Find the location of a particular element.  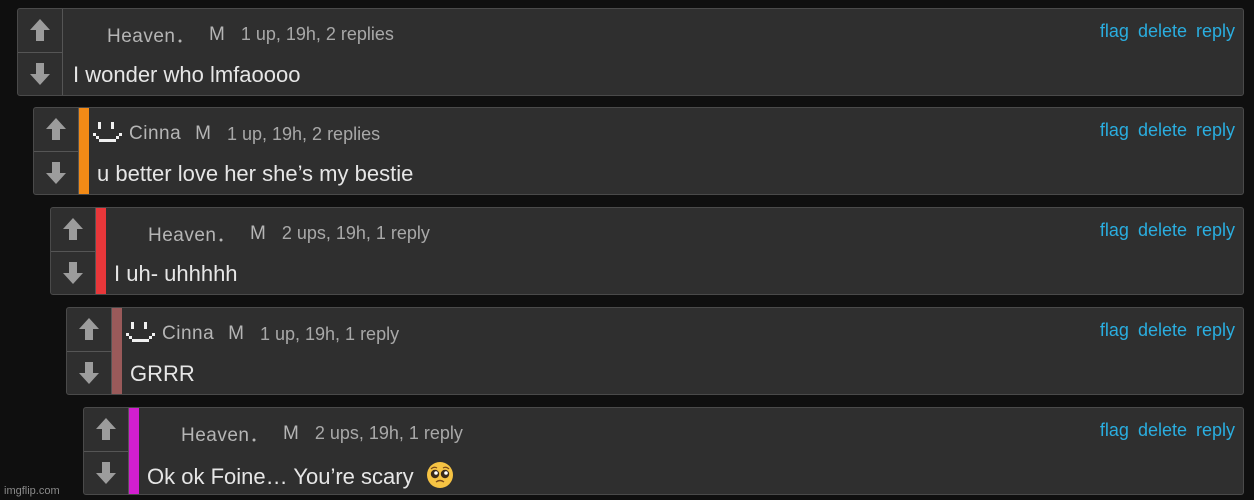

comment-meta: Heaven． M 1 up, 19h, 2 replies is located at coordinates (250, 34).